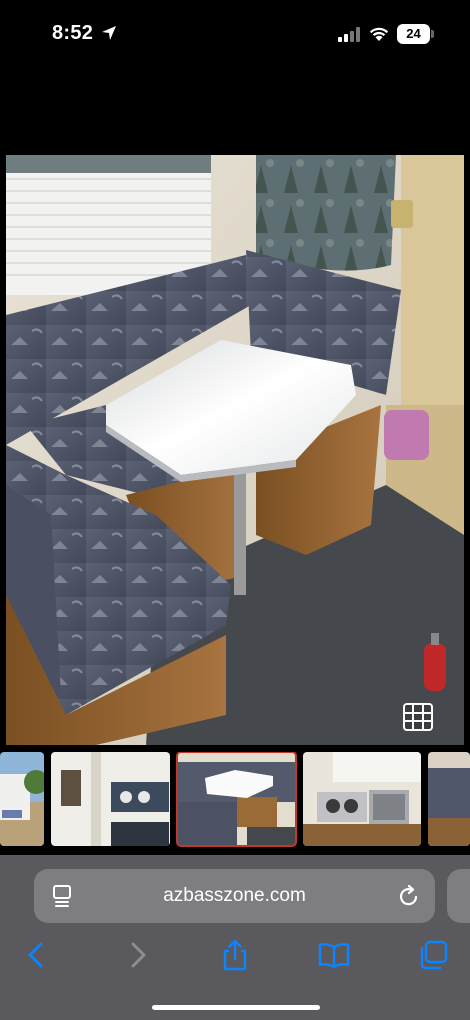  I want to click on location-arrow-icon, so click(109, 33).